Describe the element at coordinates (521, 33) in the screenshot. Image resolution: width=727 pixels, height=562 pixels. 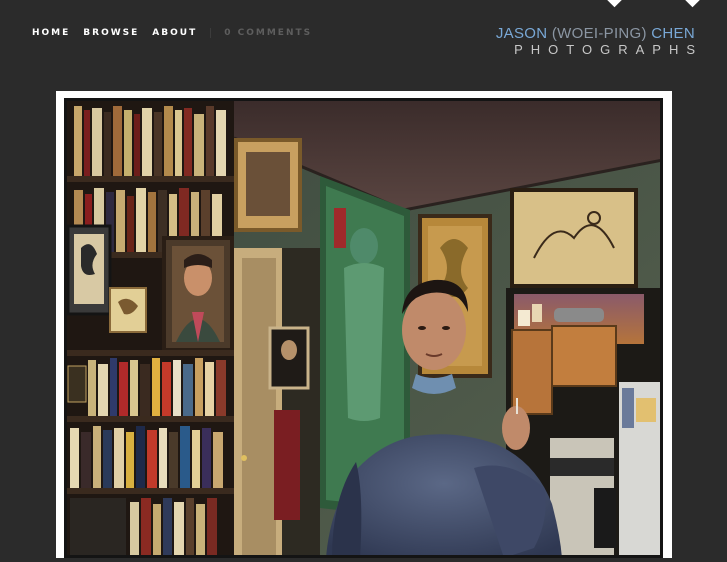
I see `site-name-first: JASON` at that location.